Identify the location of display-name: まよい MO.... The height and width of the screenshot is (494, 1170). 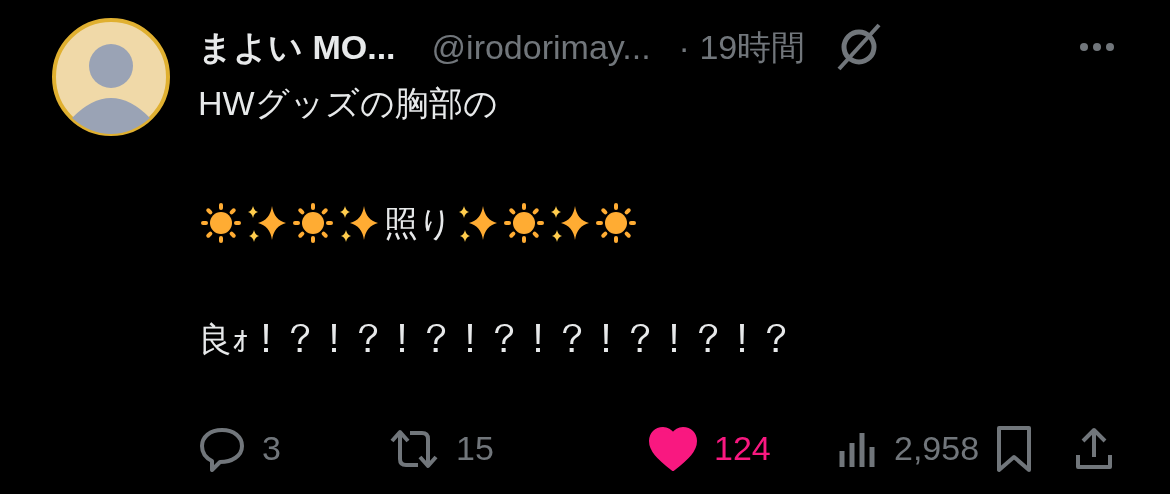
(297, 47).